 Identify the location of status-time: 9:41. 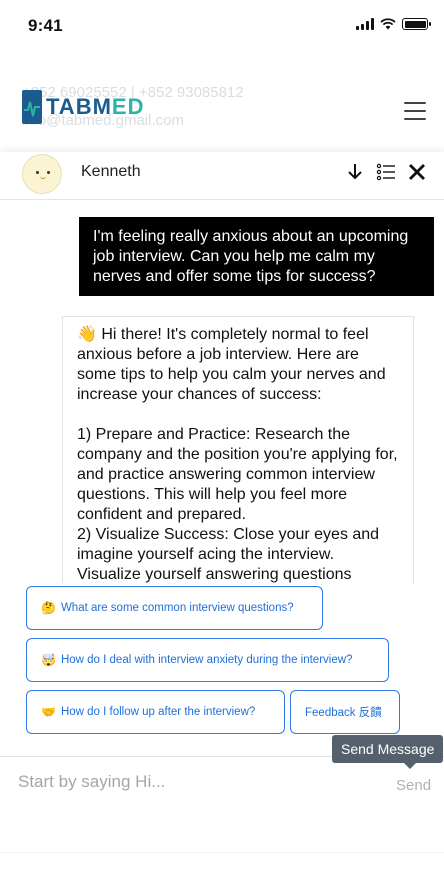
(45, 25).